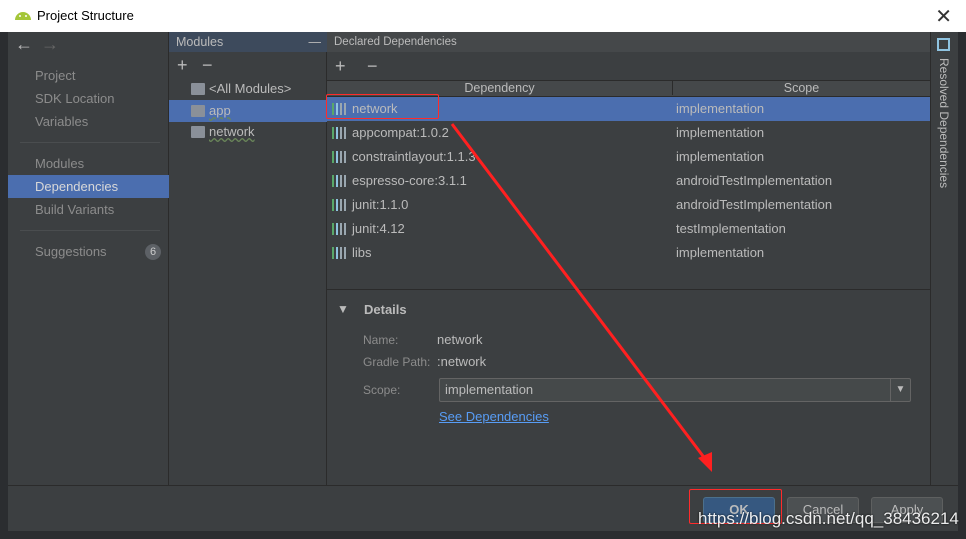 The width and height of the screenshot is (966, 539). Describe the element at coordinates (828, 518) in the screenshot. I see `watermark: https://blog.csdn.net/qq_38436214` at that location.